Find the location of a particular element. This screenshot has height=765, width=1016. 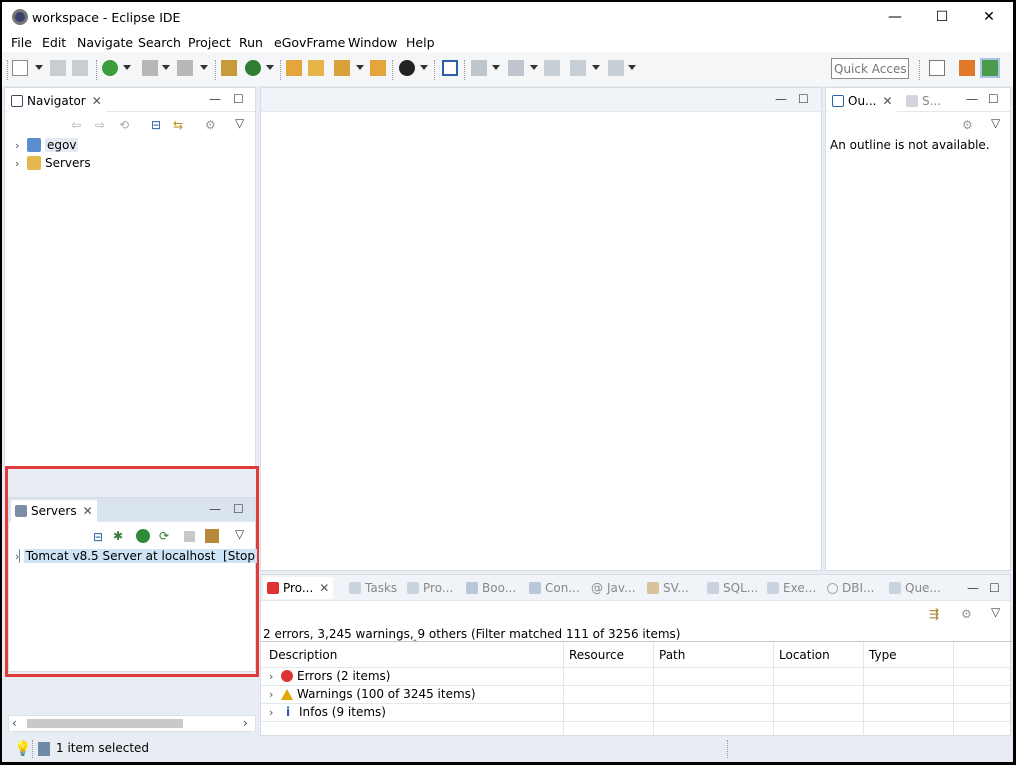

menu-project: Project is located at coordinates (209, 42).